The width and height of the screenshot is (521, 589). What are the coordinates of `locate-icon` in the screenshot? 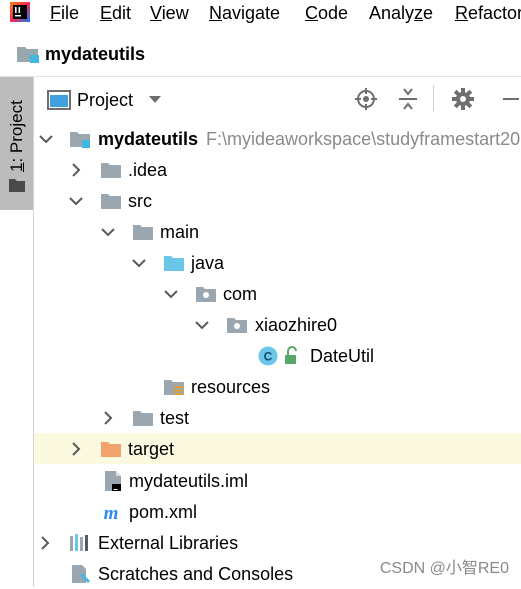 It's located at (366, 99).